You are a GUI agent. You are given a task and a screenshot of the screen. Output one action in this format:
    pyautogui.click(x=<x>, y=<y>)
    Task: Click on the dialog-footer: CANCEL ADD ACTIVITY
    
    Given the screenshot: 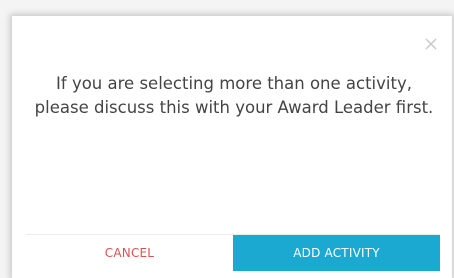 What is the action you would take?
    pyautogui.click(x=233, y=252)
    